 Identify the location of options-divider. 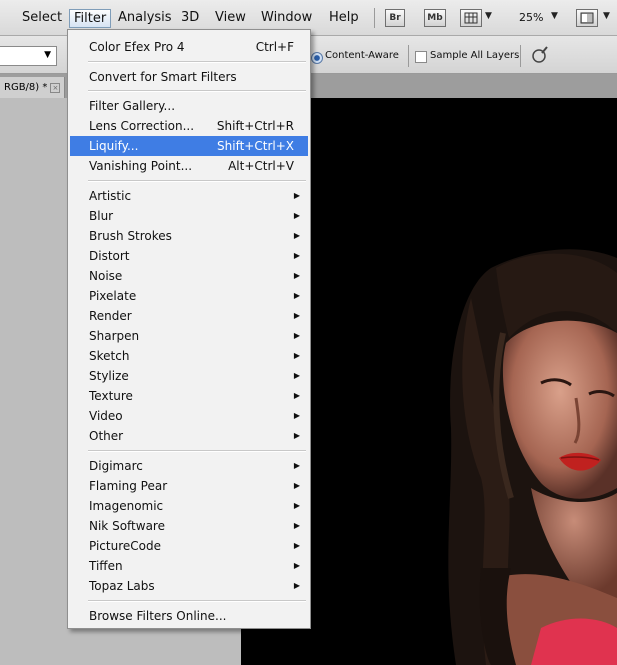
(408, 56).